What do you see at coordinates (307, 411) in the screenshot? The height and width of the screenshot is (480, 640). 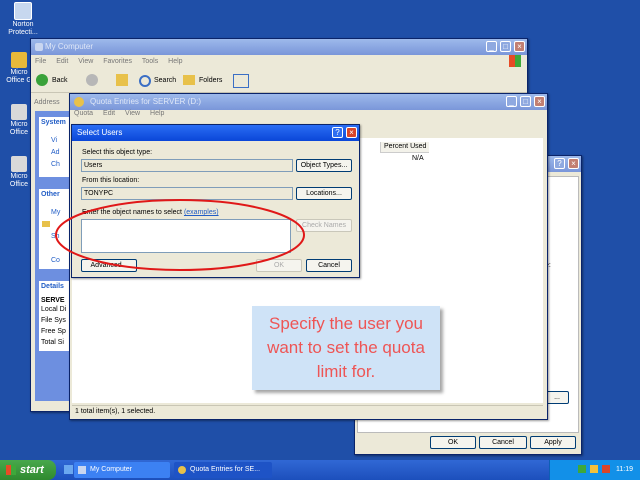 I see `status-bar: 1 total item(s), 1 selected.` at bounding box center [307, 411].